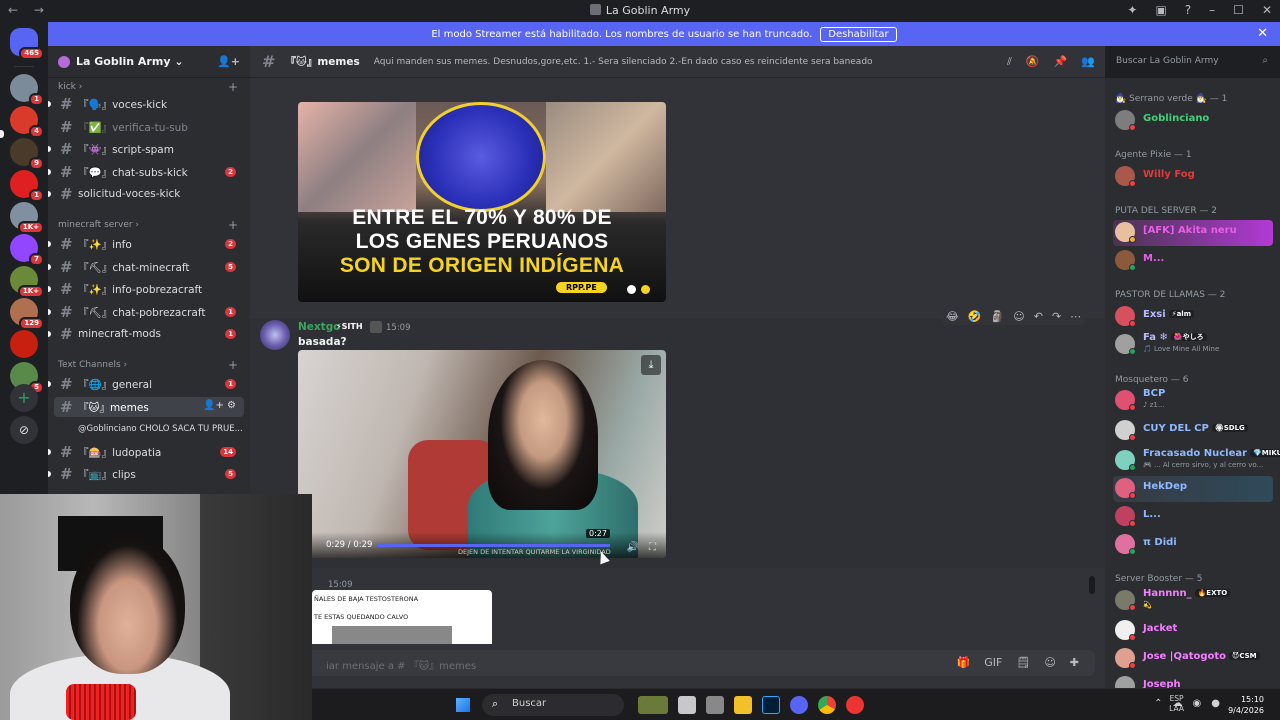 This screenshot has height=720, width=1280. Describe the element at coordinates (1049, 662) in the screenshot. I see `emoji-icon: ☺` at that location.